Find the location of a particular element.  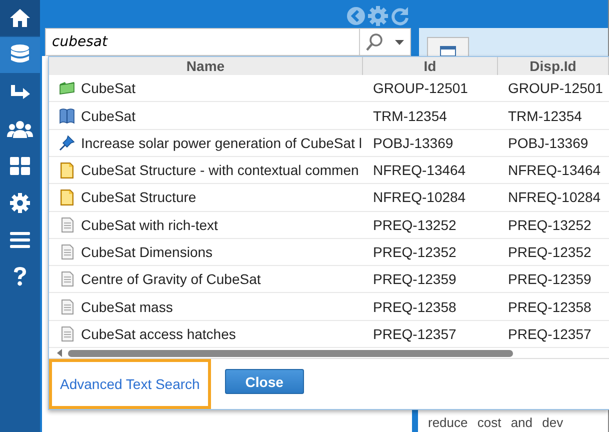

folder-icon is located at coordinates (67, 88).